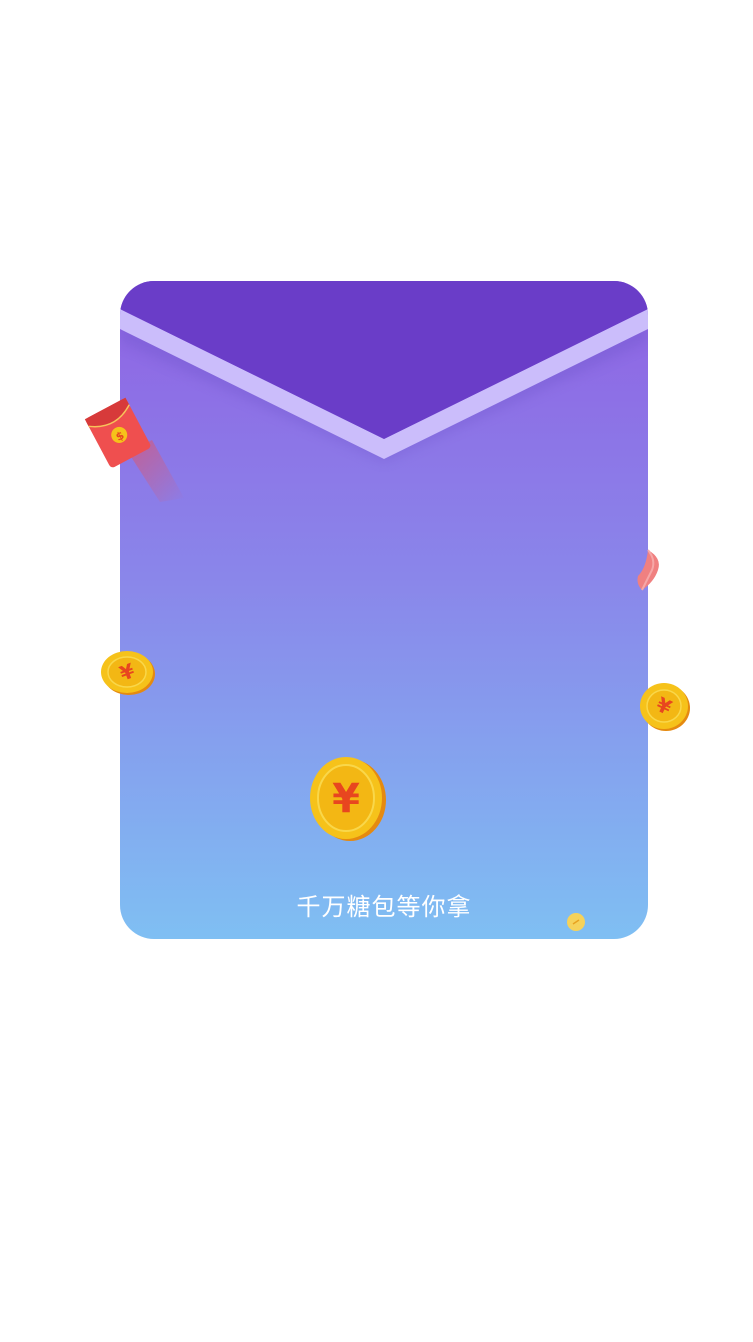  What do you see at coordinates (576, 922) in the screenshot?
I see `yuan-coin-icon` at bounding box center [576, 922].